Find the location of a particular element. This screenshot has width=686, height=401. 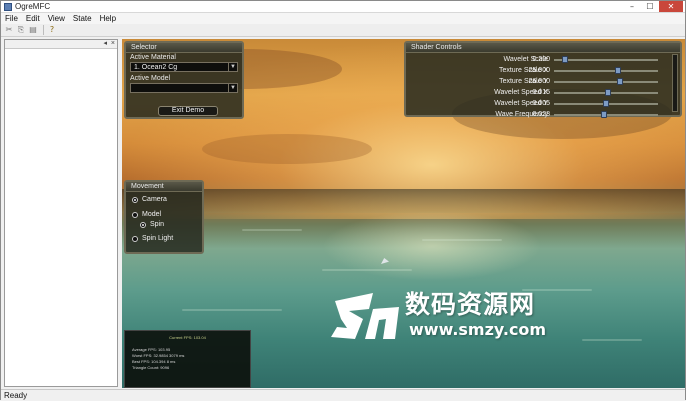

shader-param-value: 0.028 is located at coordinates (541, 114).